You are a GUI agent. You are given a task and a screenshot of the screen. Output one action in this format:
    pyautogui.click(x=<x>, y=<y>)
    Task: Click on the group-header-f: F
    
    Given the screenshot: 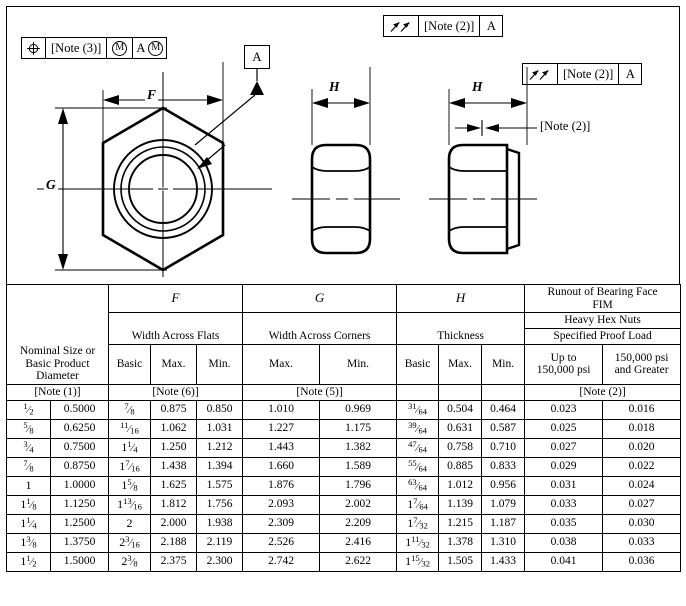 What is the action you would take?
    pyautogui.click(x=175, y=298)
    